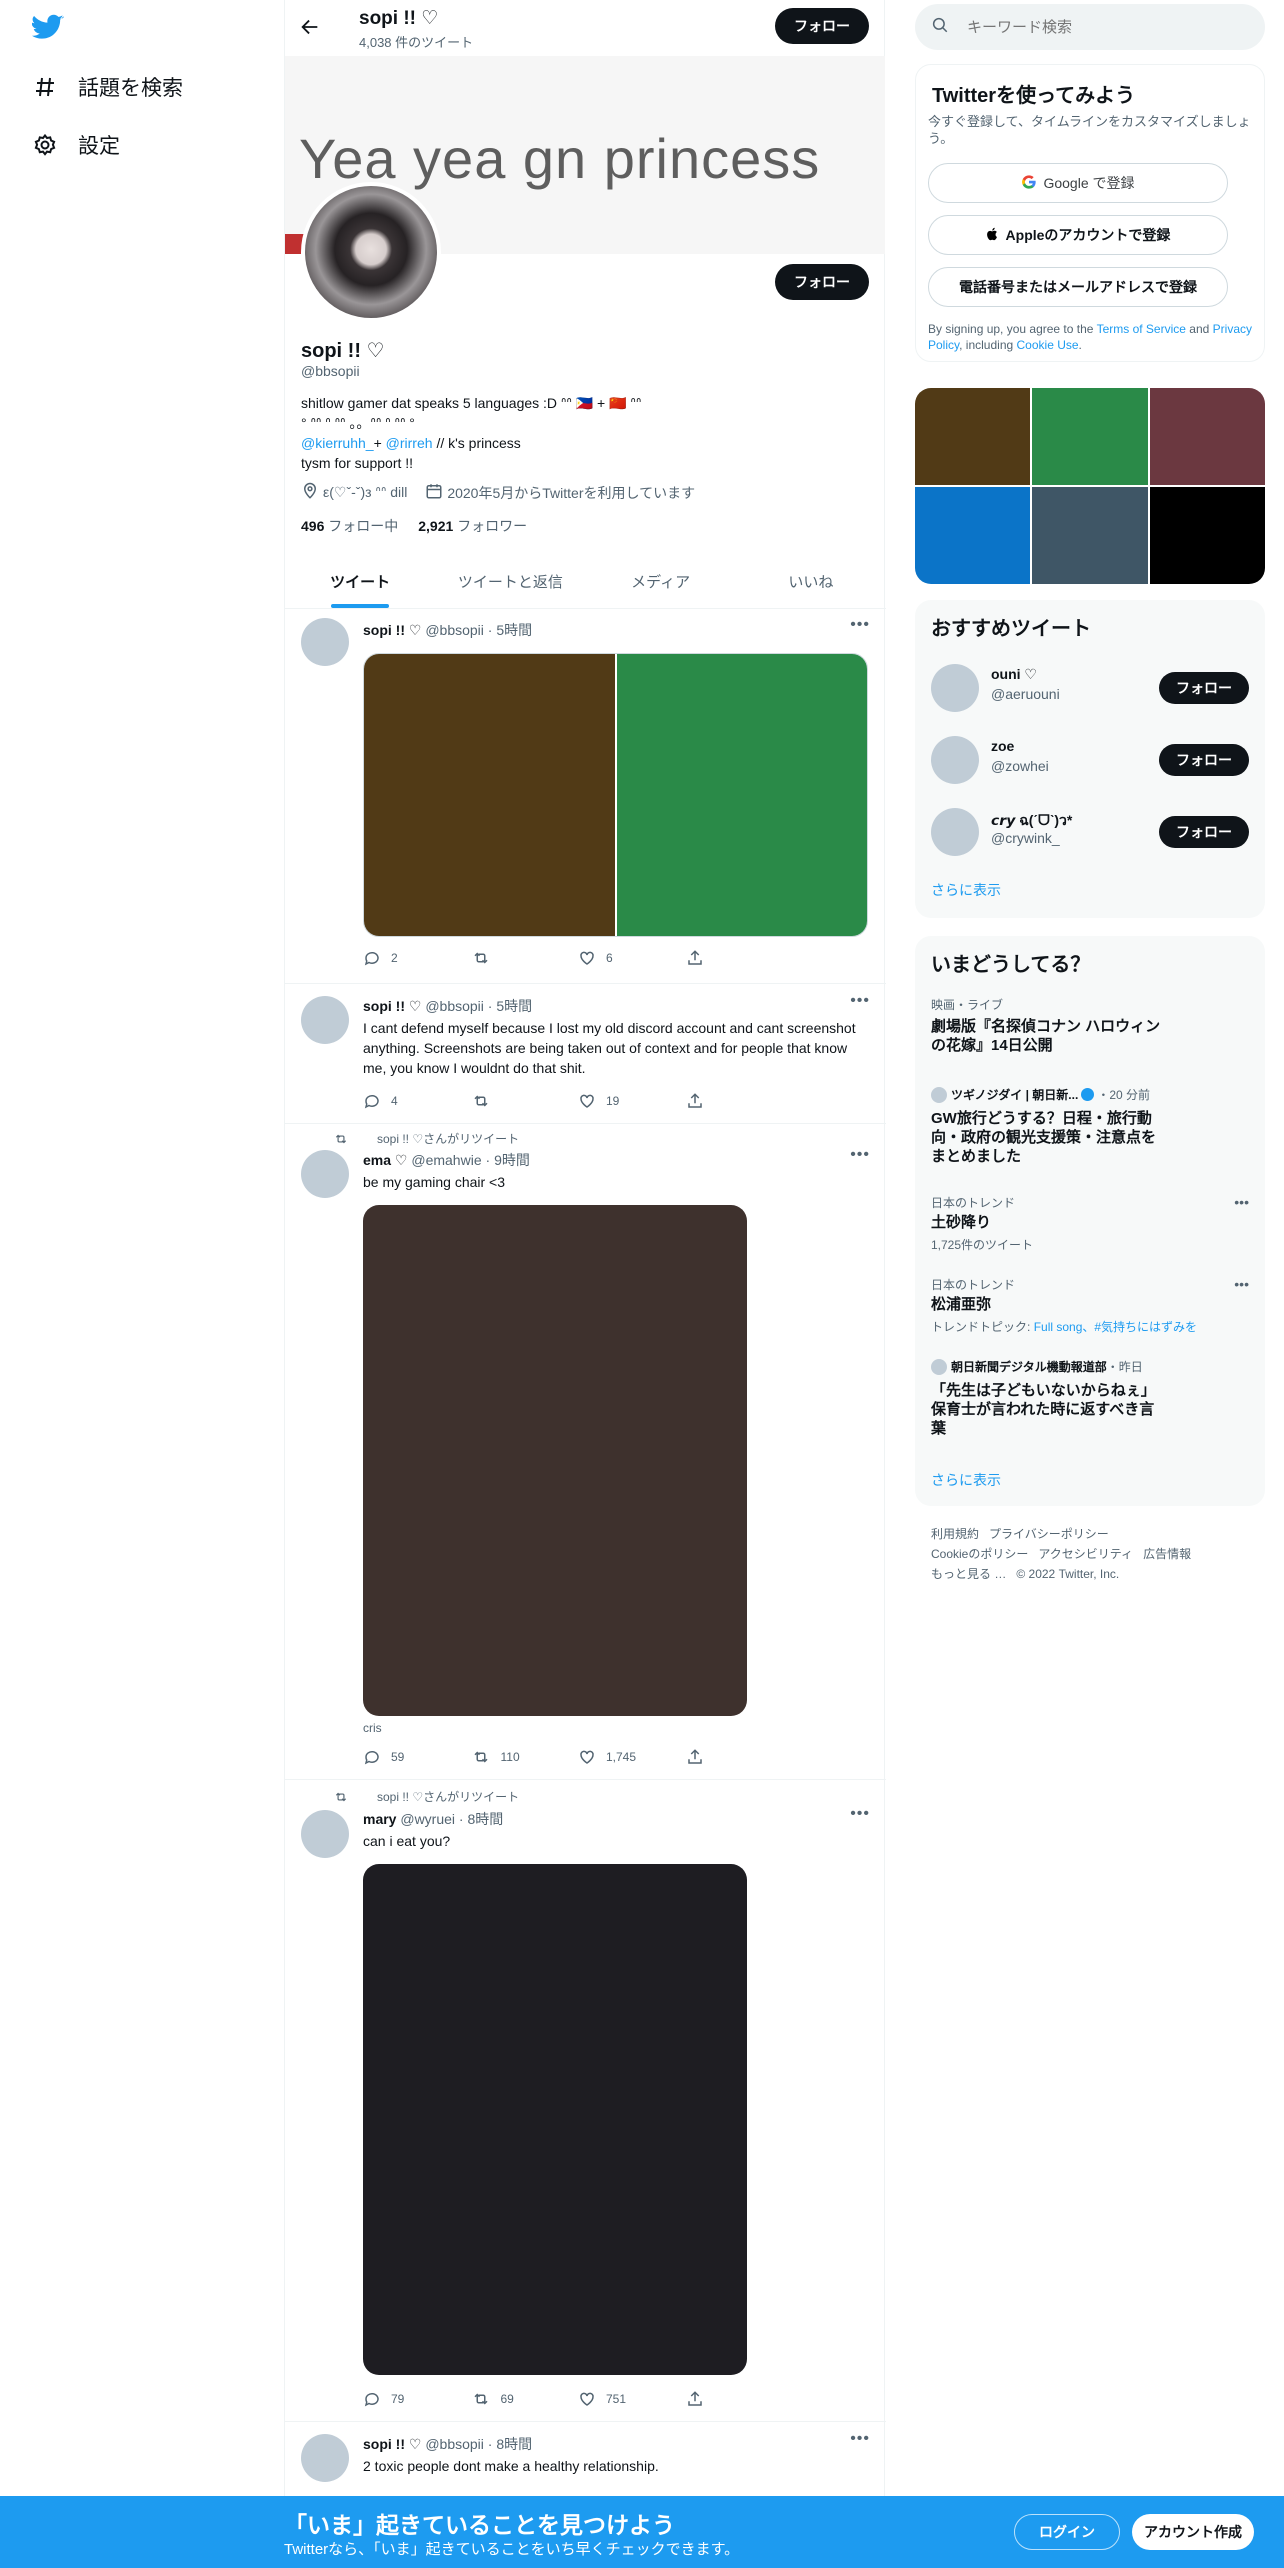  I want to click on tab-likes: いいね, so click(811, 581).